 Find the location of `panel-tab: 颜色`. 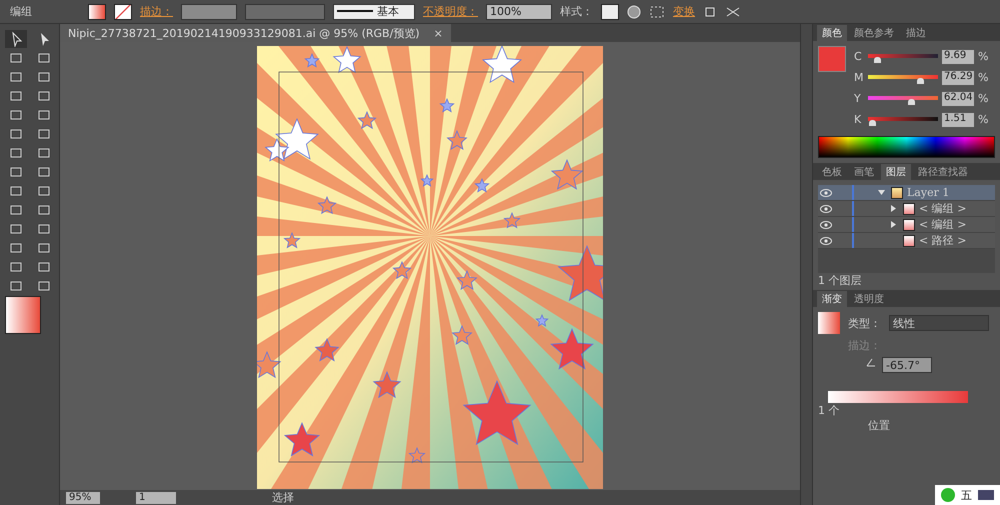

panel-tab: 颜色 is located at coordinates (832, 33).